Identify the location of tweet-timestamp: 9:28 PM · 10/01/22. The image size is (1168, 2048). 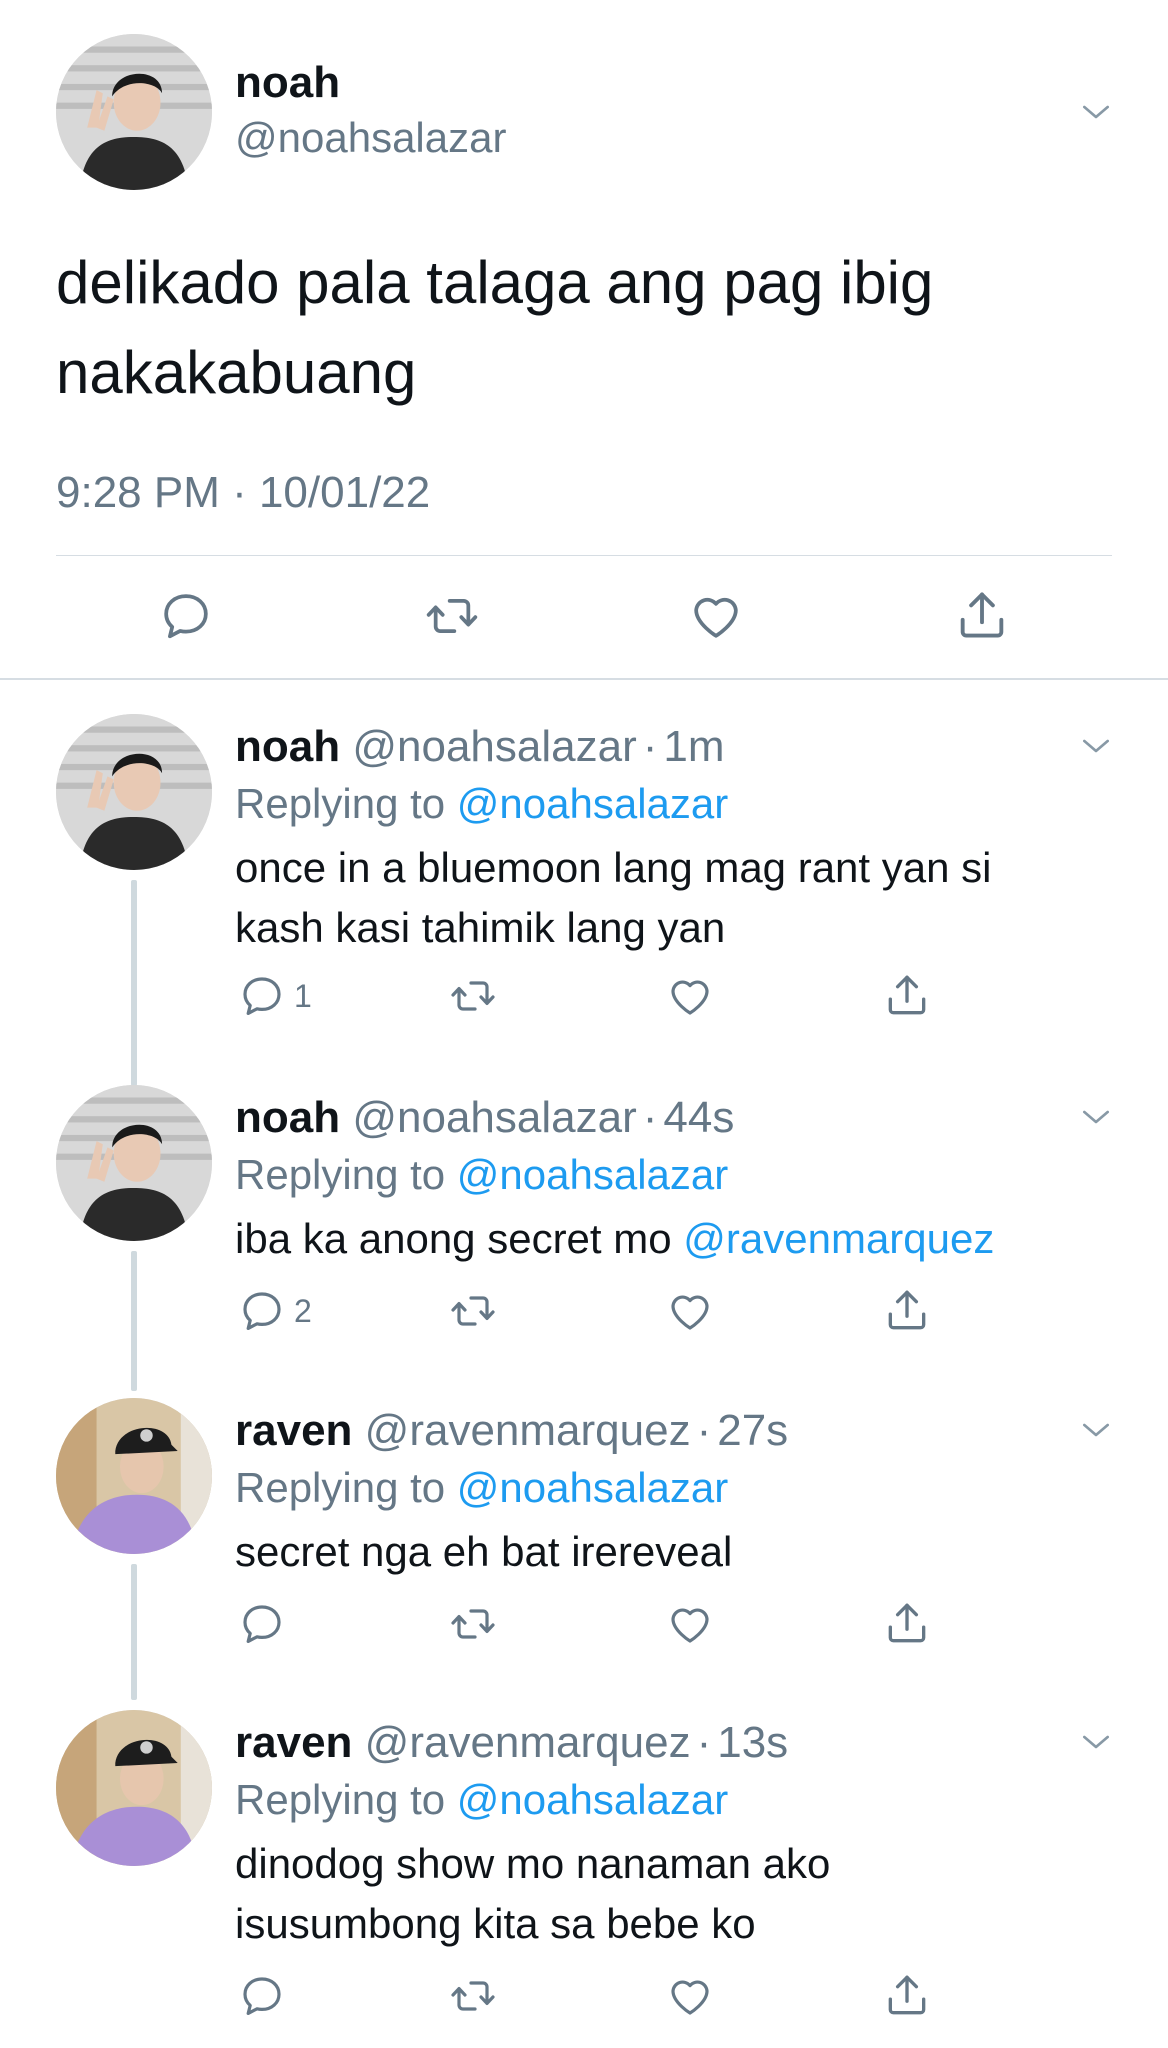
(243, 493).